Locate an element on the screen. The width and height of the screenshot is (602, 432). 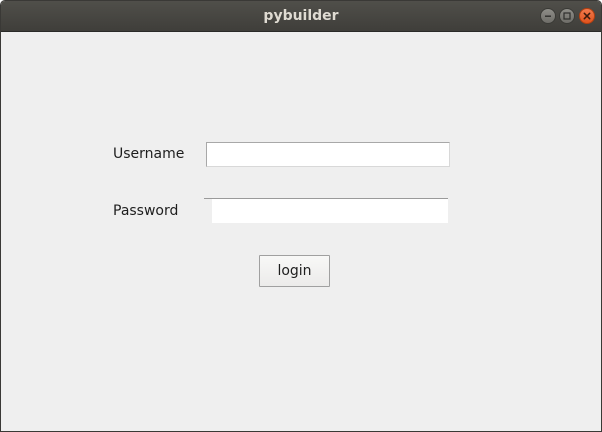
minimize-icon is located at coordinates (548, 16).